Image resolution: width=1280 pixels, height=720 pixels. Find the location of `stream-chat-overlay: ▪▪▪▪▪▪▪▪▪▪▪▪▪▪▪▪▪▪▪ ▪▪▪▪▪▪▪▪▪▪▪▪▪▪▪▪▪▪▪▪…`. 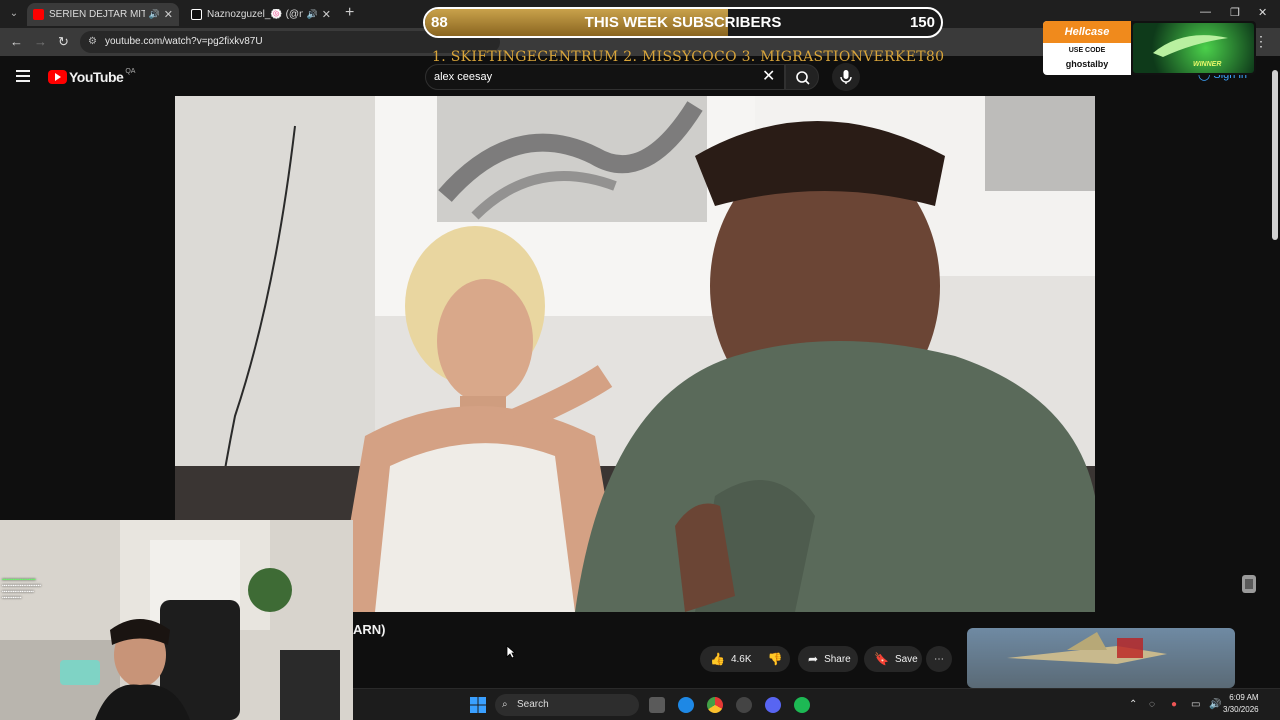

stream-chat-overlay: ▪▪▪▪▪▪▪▪▪▪▪▪▪▪▪▪▪▪▪ ▪▪▪▪▪▪▪▪▪▪▪▪▪▪▪▪▪▪▪▪… is located at coordinates (21, 589).